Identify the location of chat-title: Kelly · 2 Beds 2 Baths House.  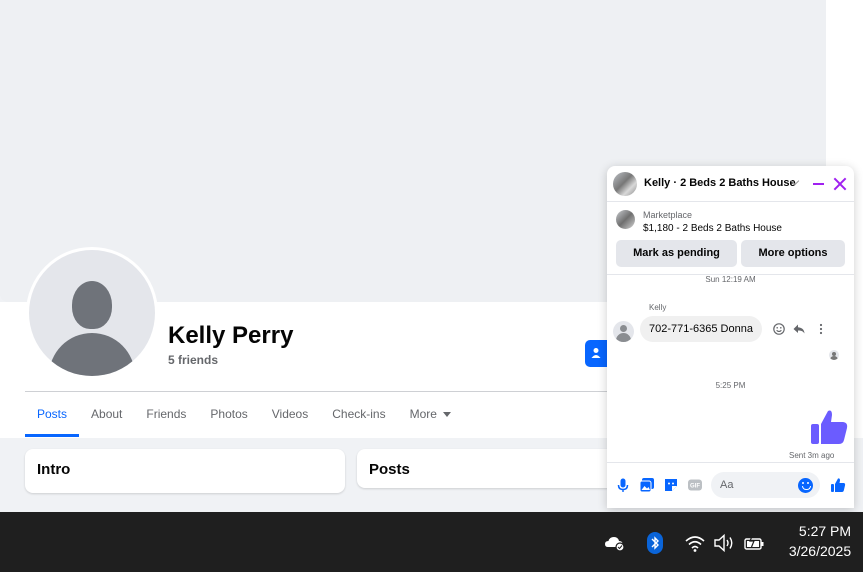
(720, 183).